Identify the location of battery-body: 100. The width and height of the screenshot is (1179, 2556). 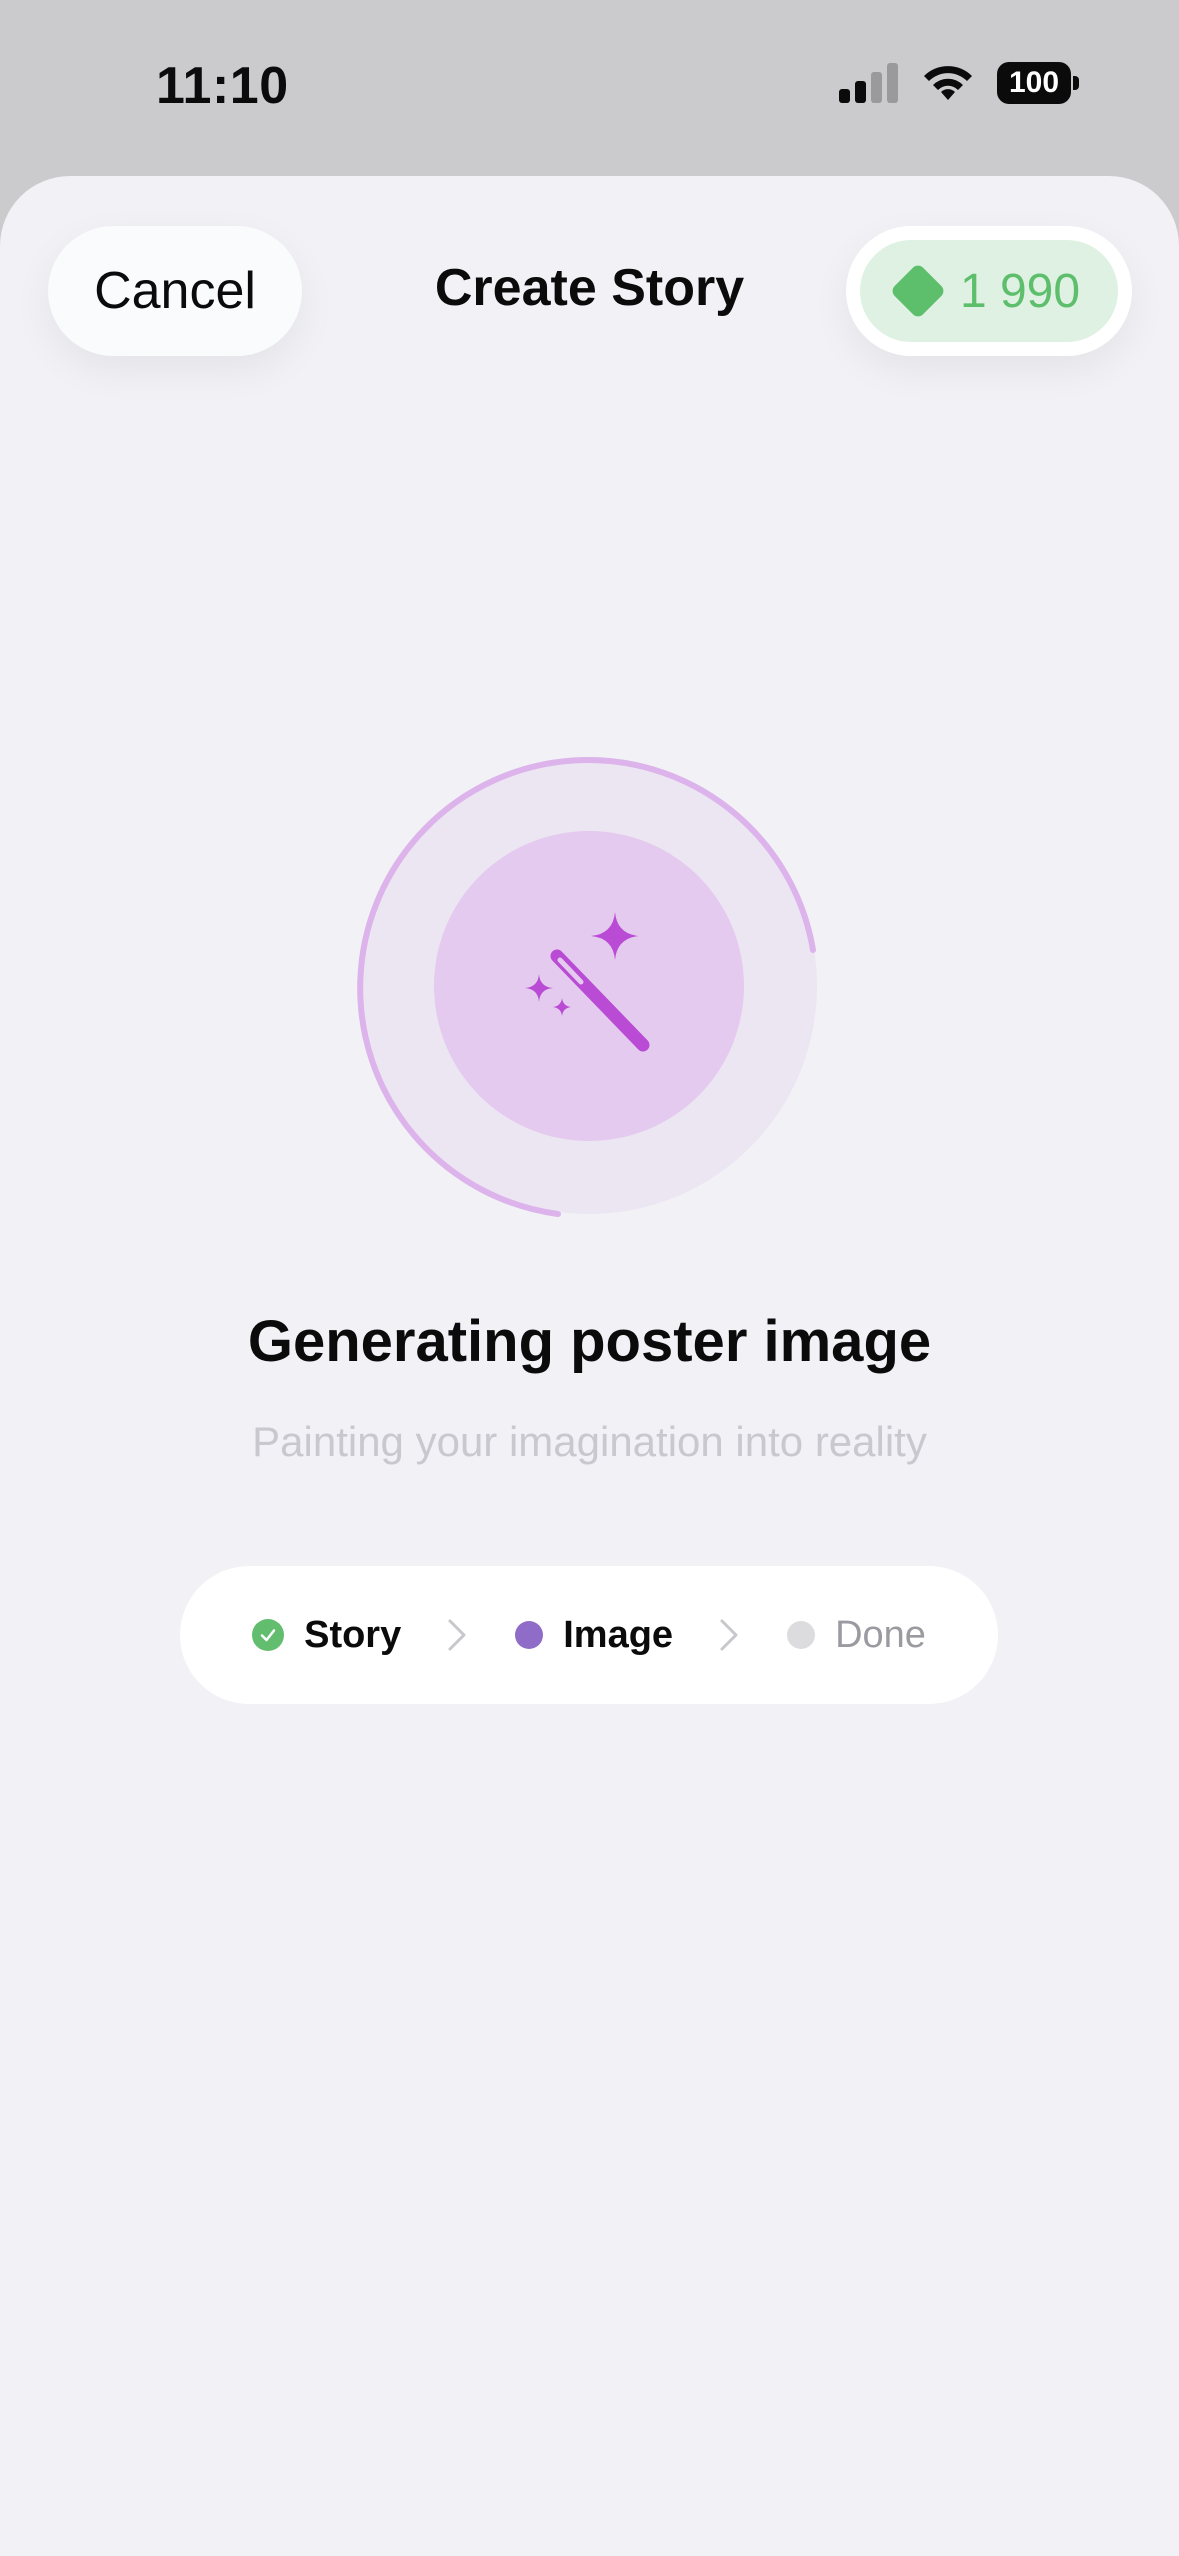
(1034, 83).